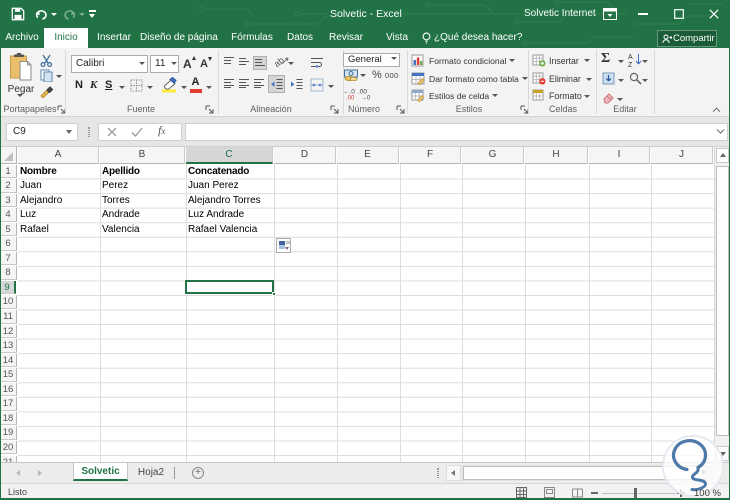 This screenshot has width=730, height=500. What do you see at coordinates (630, 57) in the screenshot?
I see `svg-text: A` at bounding box center [630, 57].